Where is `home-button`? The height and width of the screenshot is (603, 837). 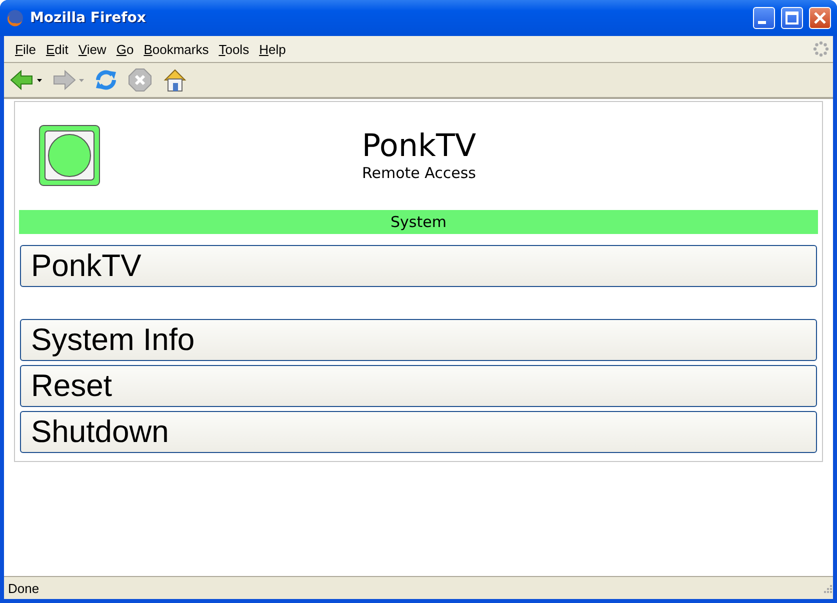 home-button is located at coordinates (175, 80).